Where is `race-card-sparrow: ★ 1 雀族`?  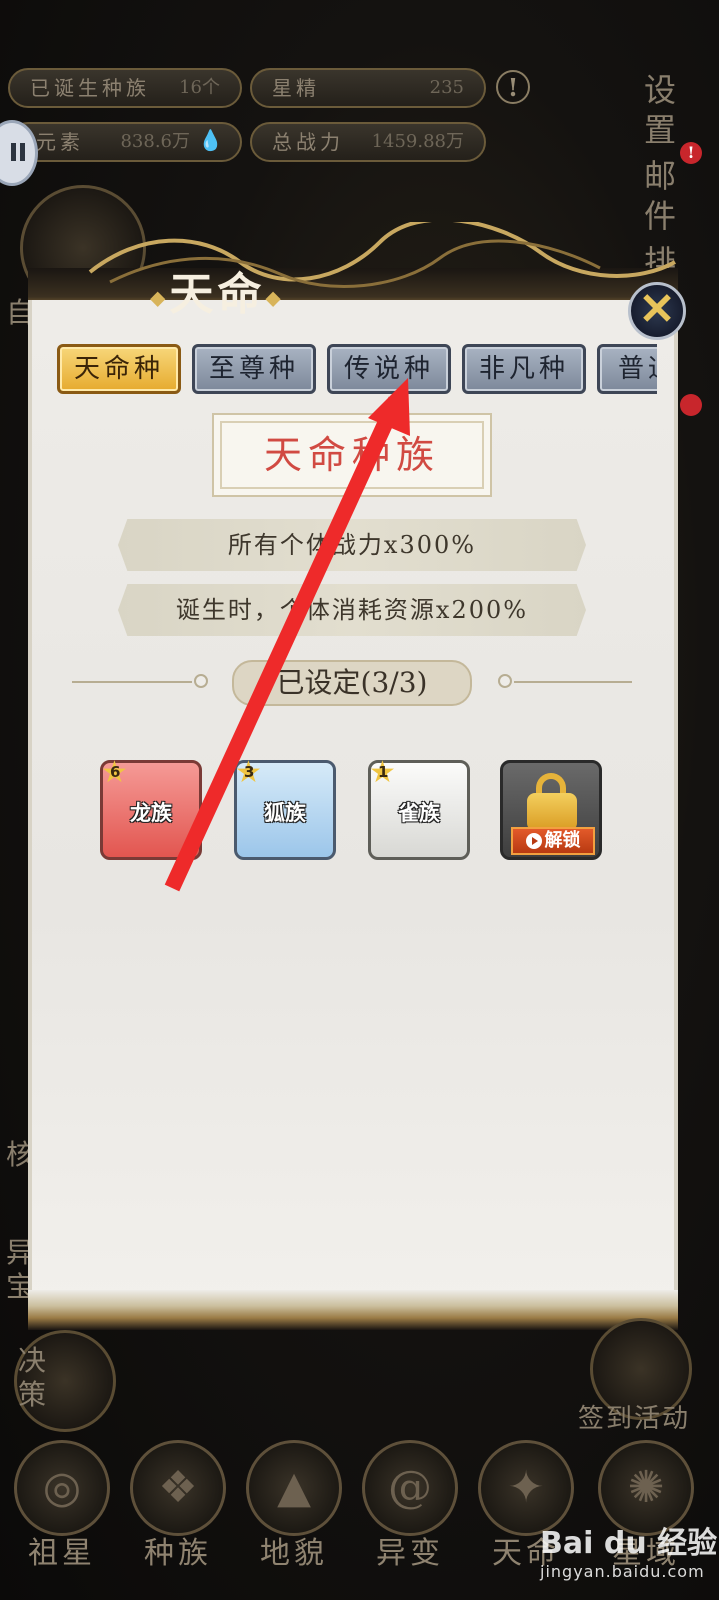 race-card-sparrow: ★ 1 雀族 is located at coordinates (419, 809).